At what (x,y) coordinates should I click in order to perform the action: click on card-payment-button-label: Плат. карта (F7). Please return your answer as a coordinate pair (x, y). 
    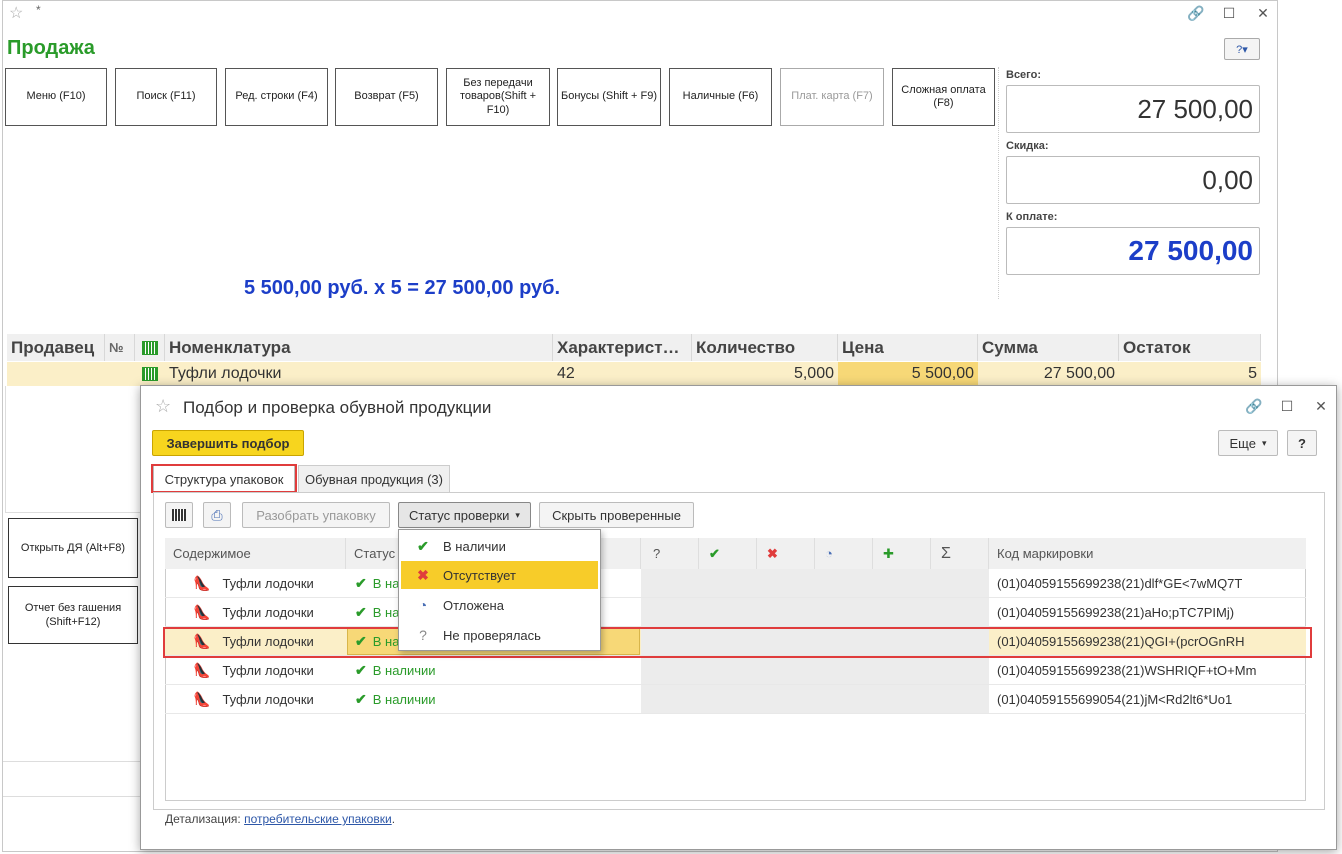
    Looking at the image, I should click on (832, 96).